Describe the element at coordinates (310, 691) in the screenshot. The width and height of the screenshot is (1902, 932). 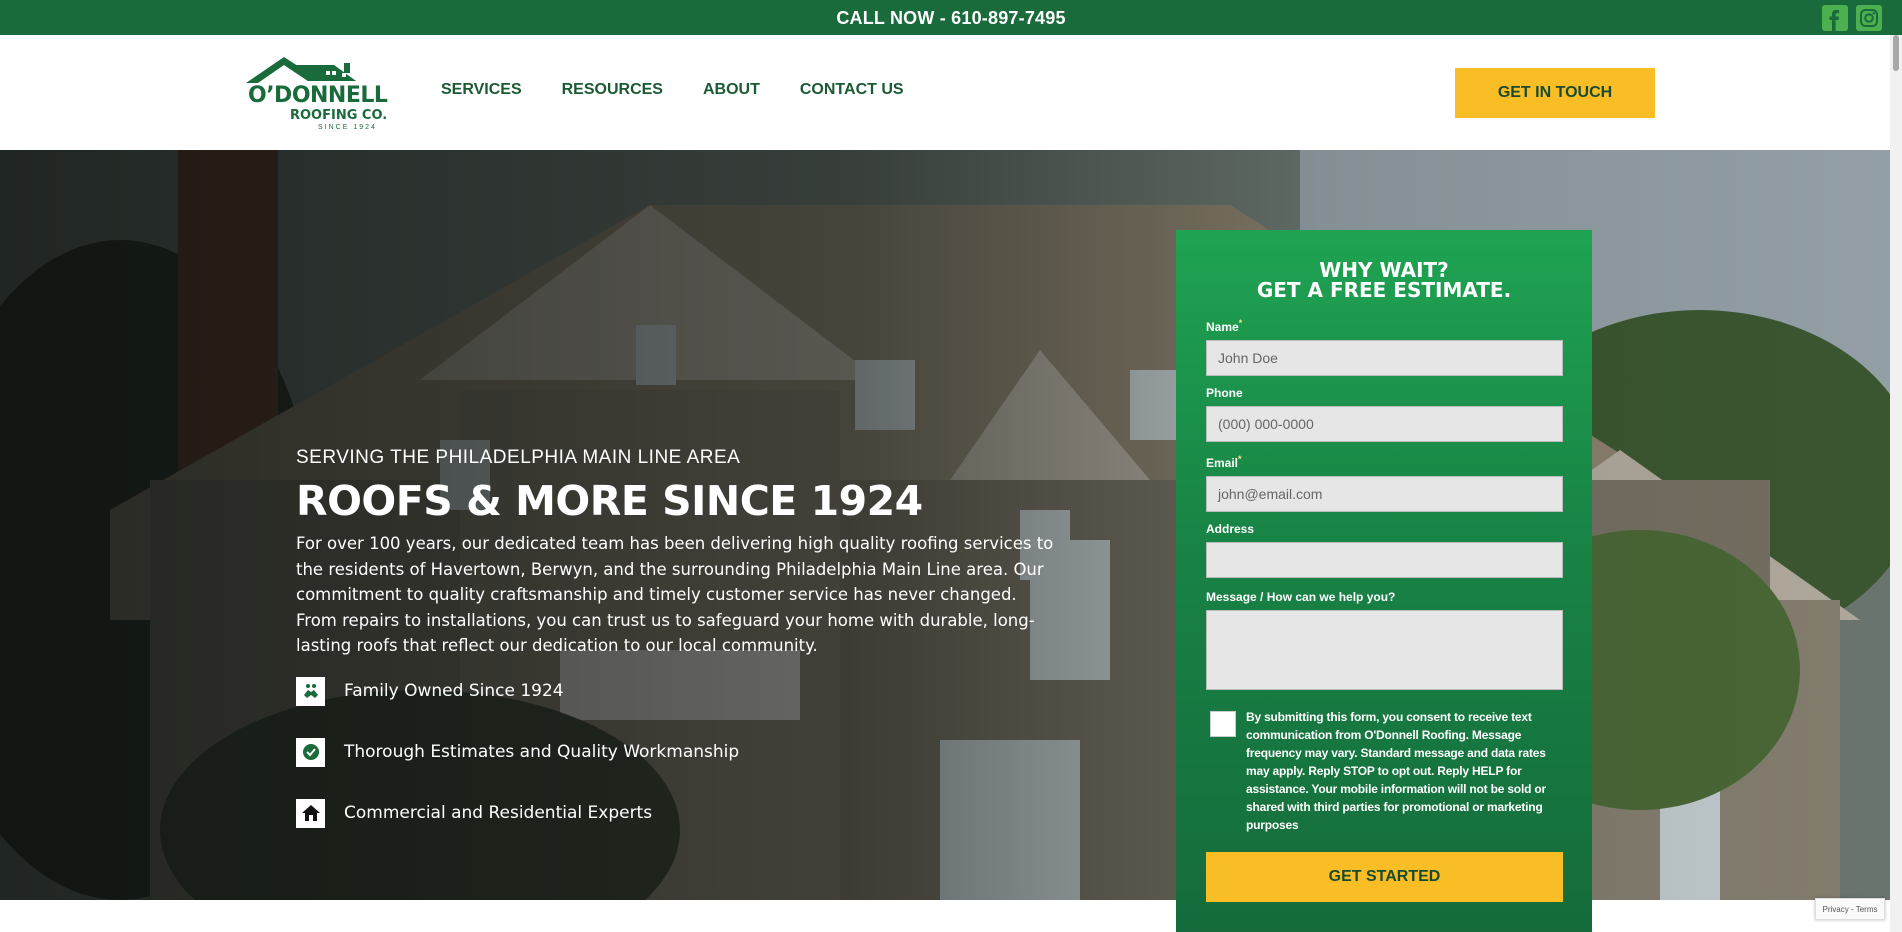
I see `handshake-icon` at that location.